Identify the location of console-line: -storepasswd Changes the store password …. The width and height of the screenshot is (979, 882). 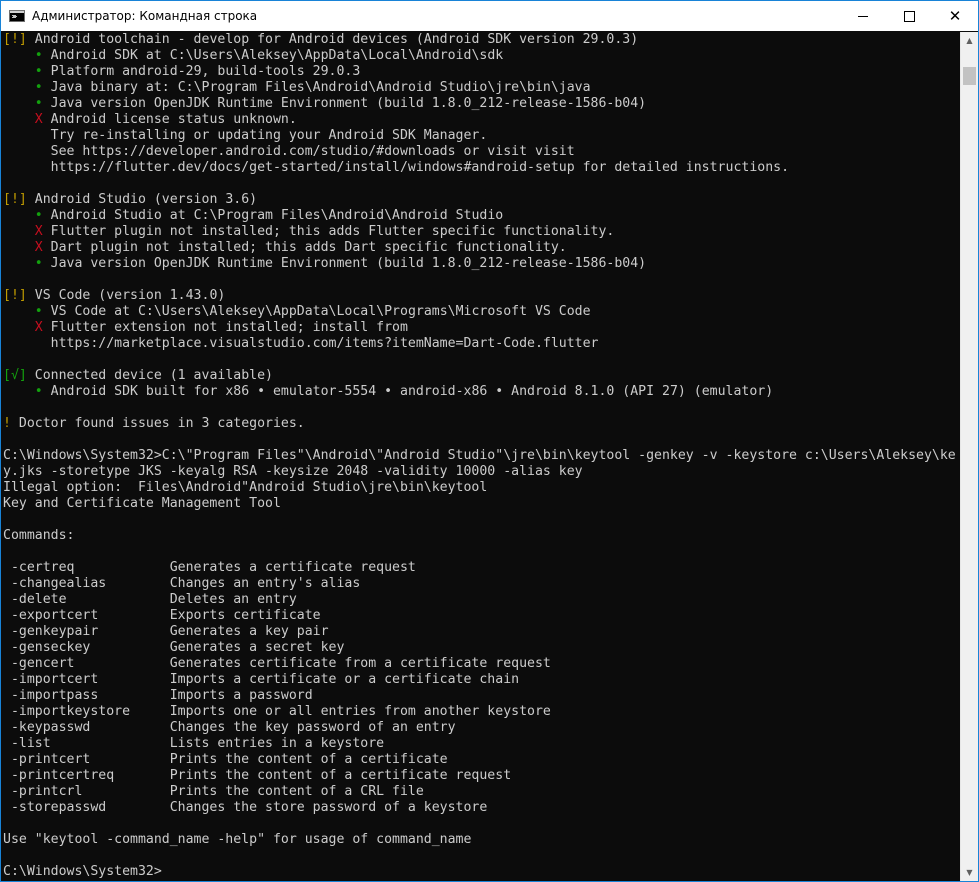
(483, 808).